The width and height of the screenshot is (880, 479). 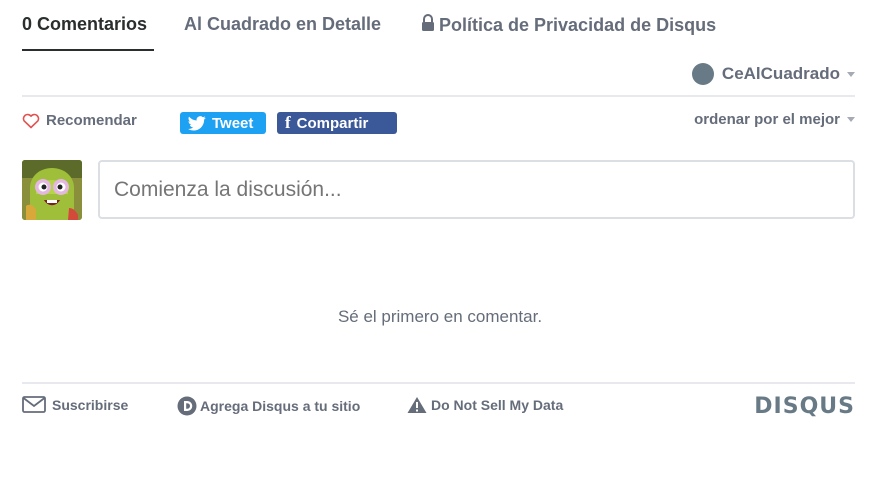 What do you see at coordinates (804, 406) in the screenshot?
I see `disqus-logo: DISQUS` at bounding box center [804, 406].